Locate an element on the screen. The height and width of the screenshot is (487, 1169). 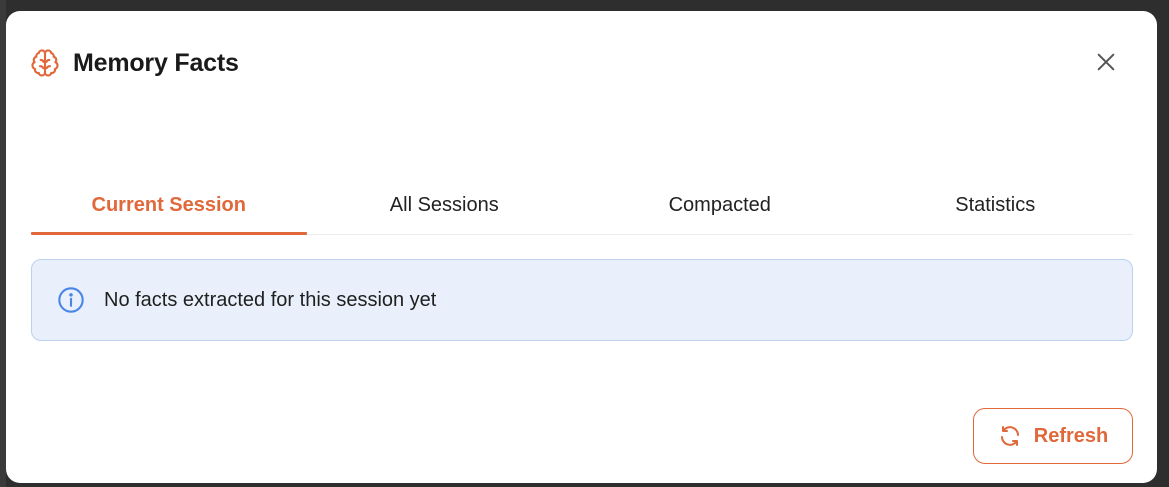
modal-header: Memory Facts is located at coordinates (134, 63).